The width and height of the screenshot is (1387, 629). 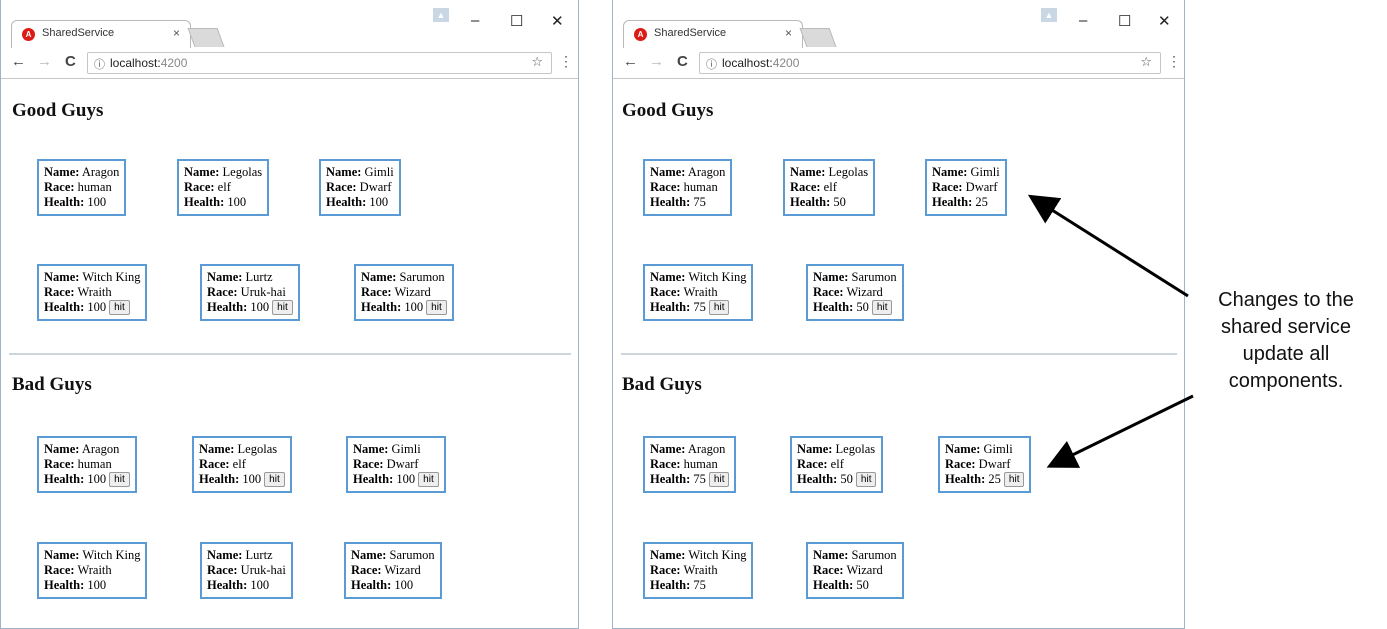 What do you see at coordinates (829, 187) in the screenshot?
I see `race-line: Race: elf` at bounding box center [829, 187].